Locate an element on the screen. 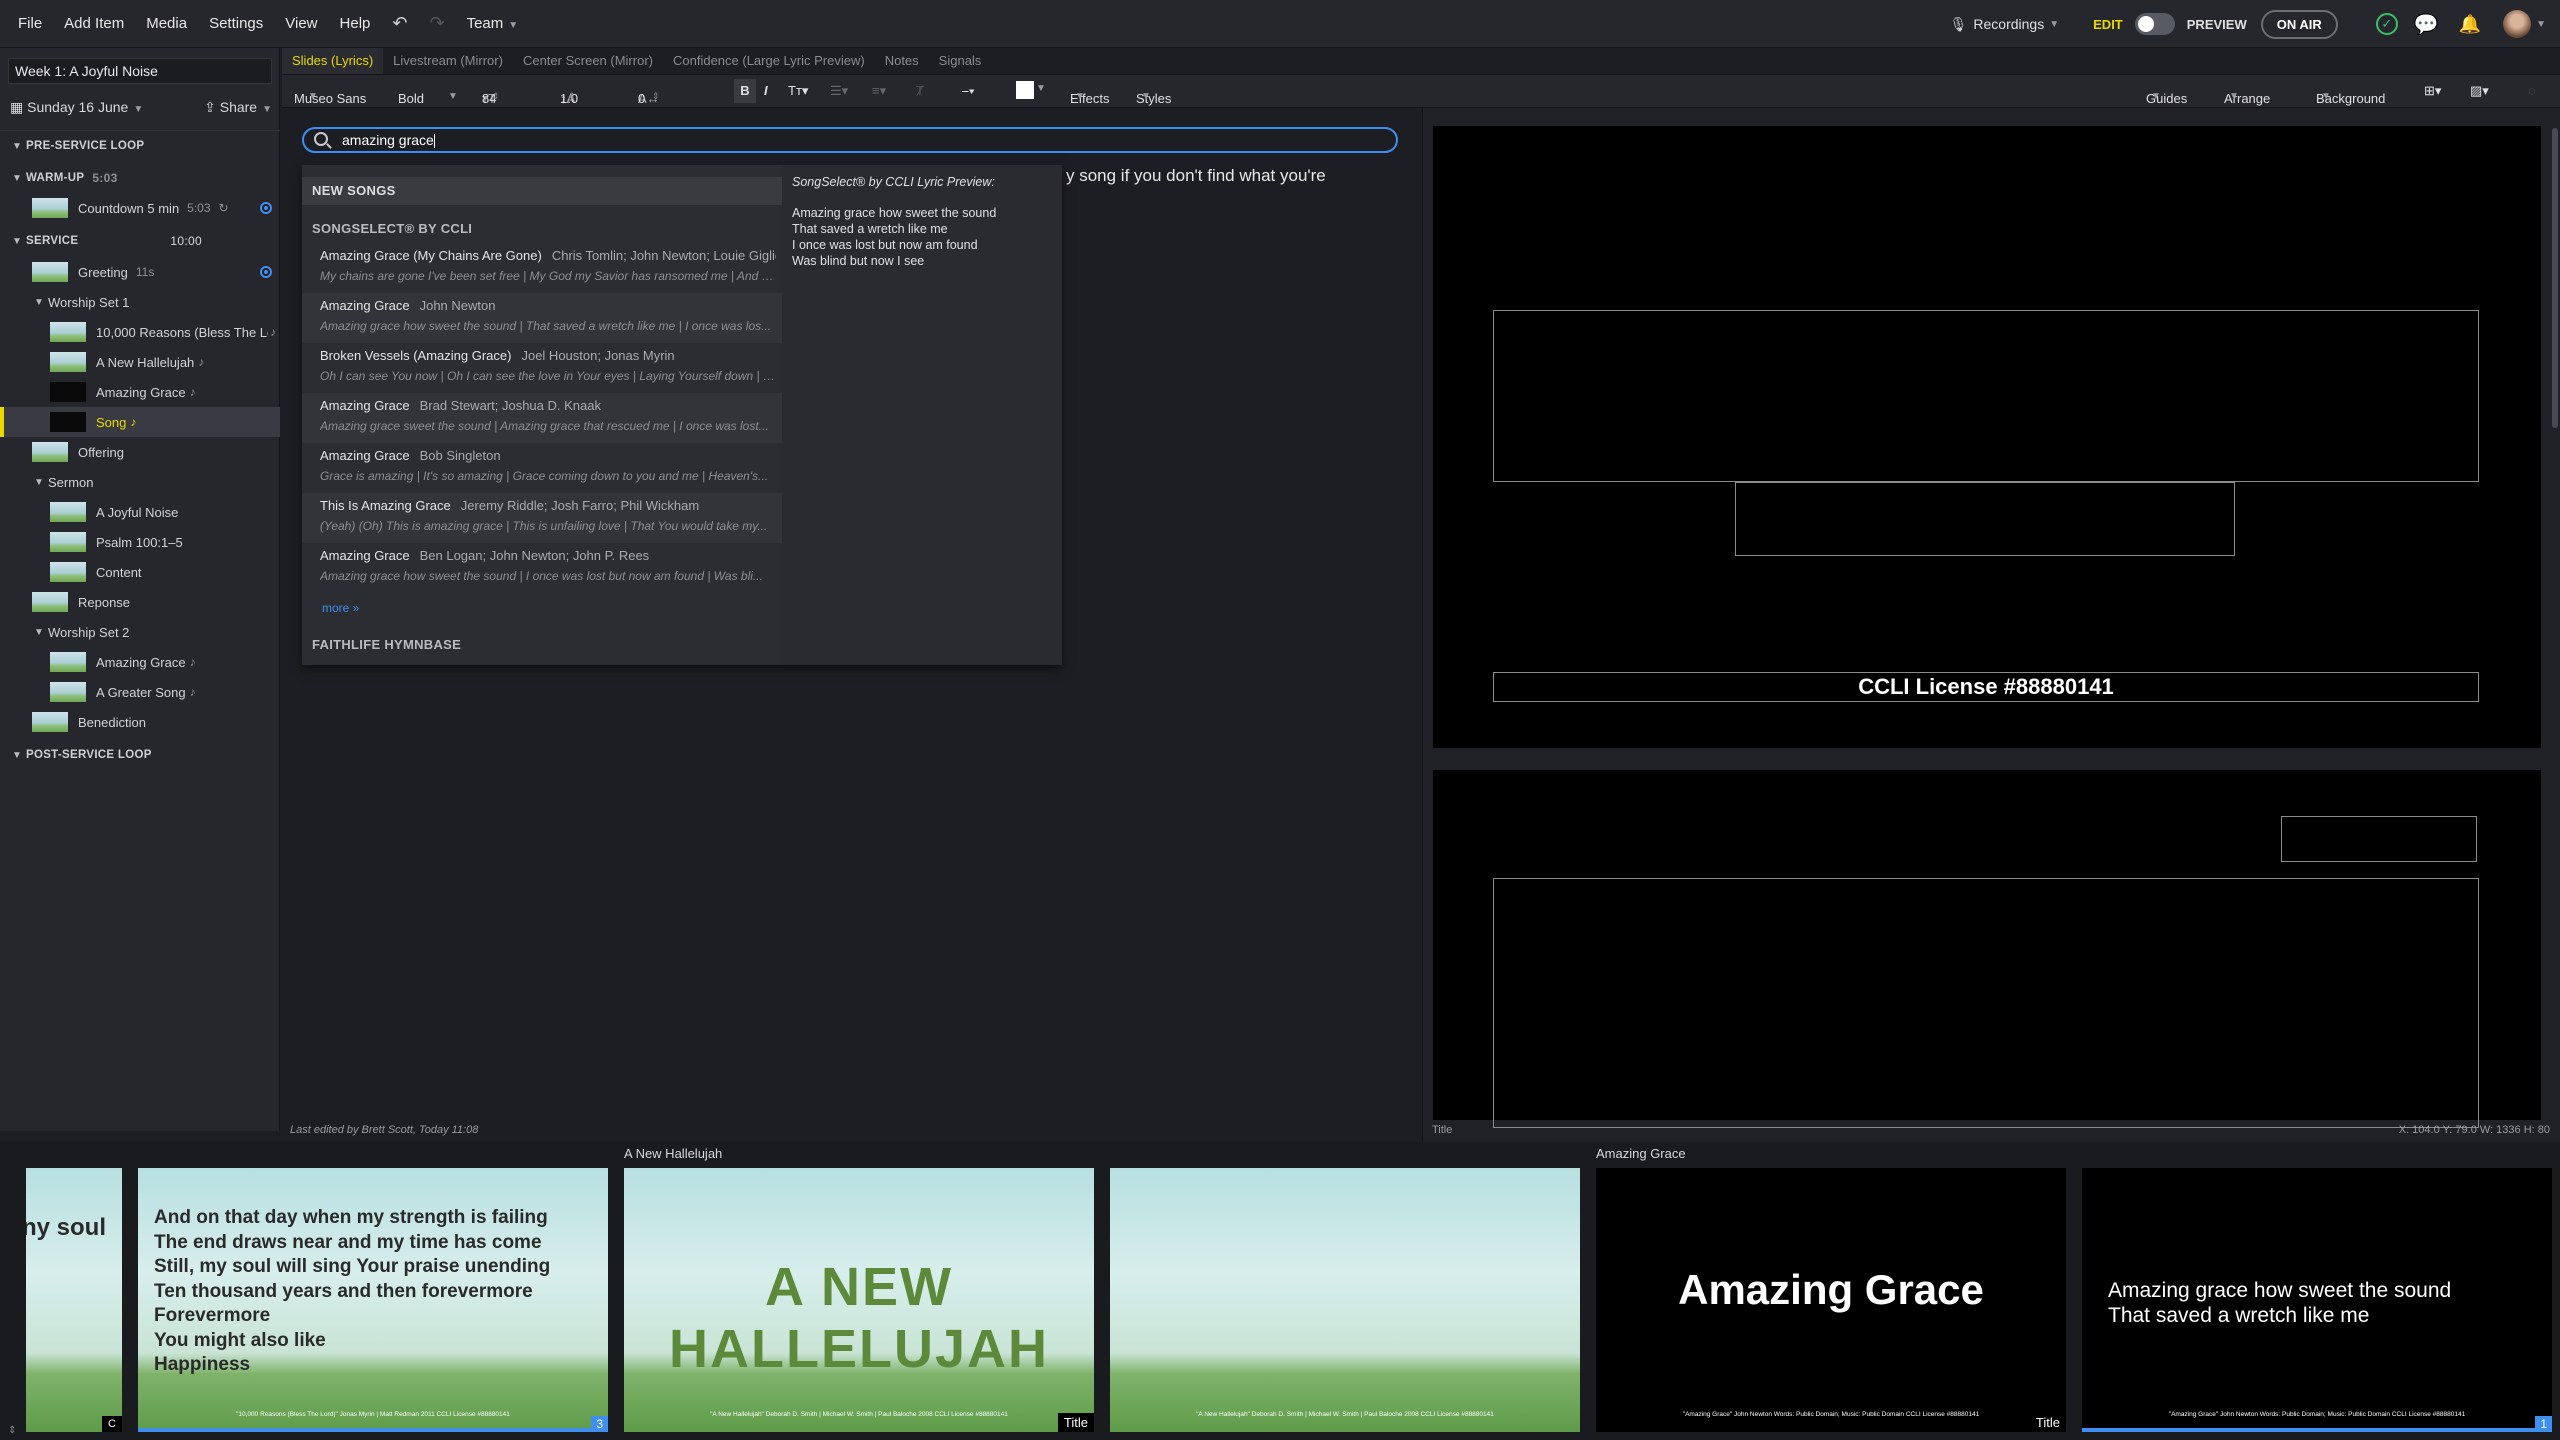 The height and width of the screenshot is (1440, 2560). sidebar-item-greeting: Greeting 11s is located at coordinates (140, 272).